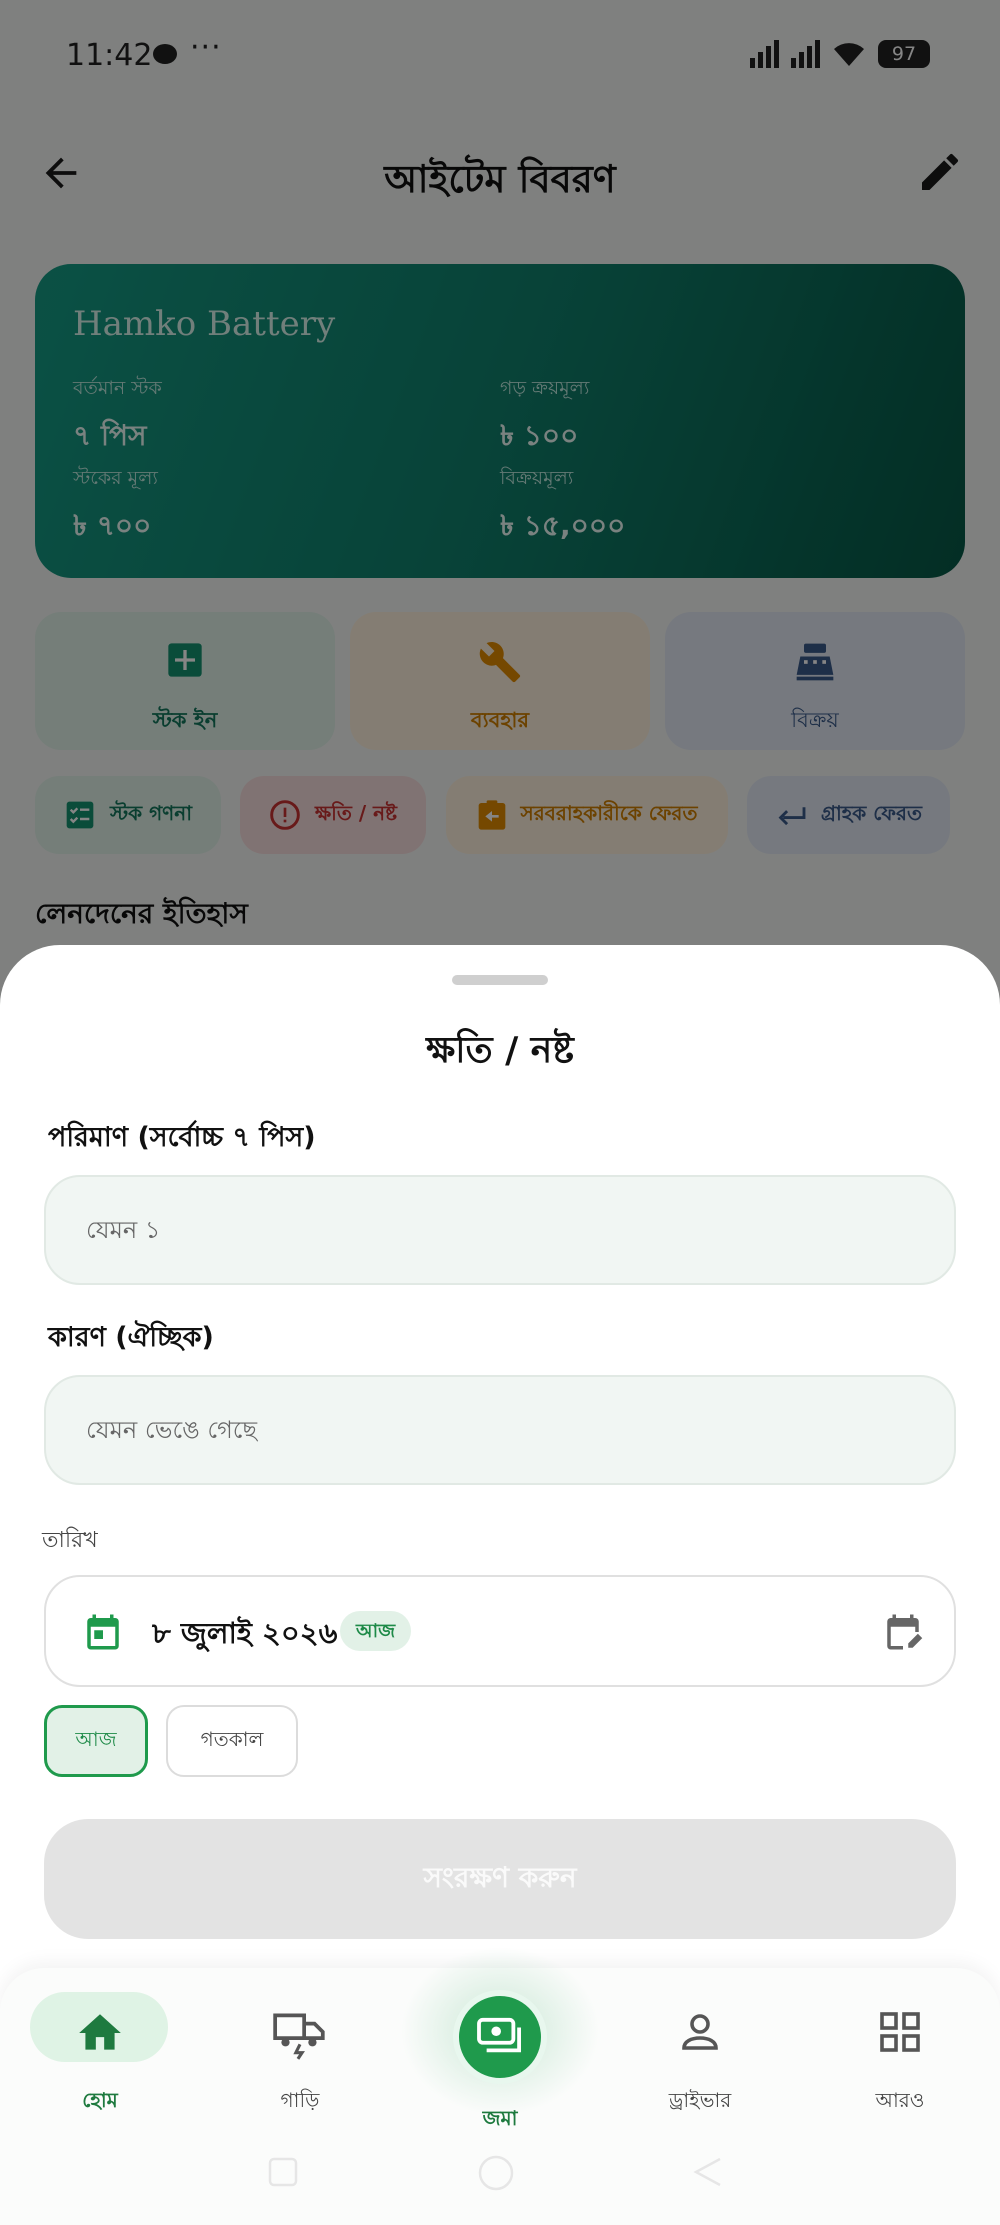 This screenshot has height=2225, width=1000. What do you see at coordinates (100, 2100) in the screenshot?
I see `nav-label: হোম` at bounding box center [100, 2100].